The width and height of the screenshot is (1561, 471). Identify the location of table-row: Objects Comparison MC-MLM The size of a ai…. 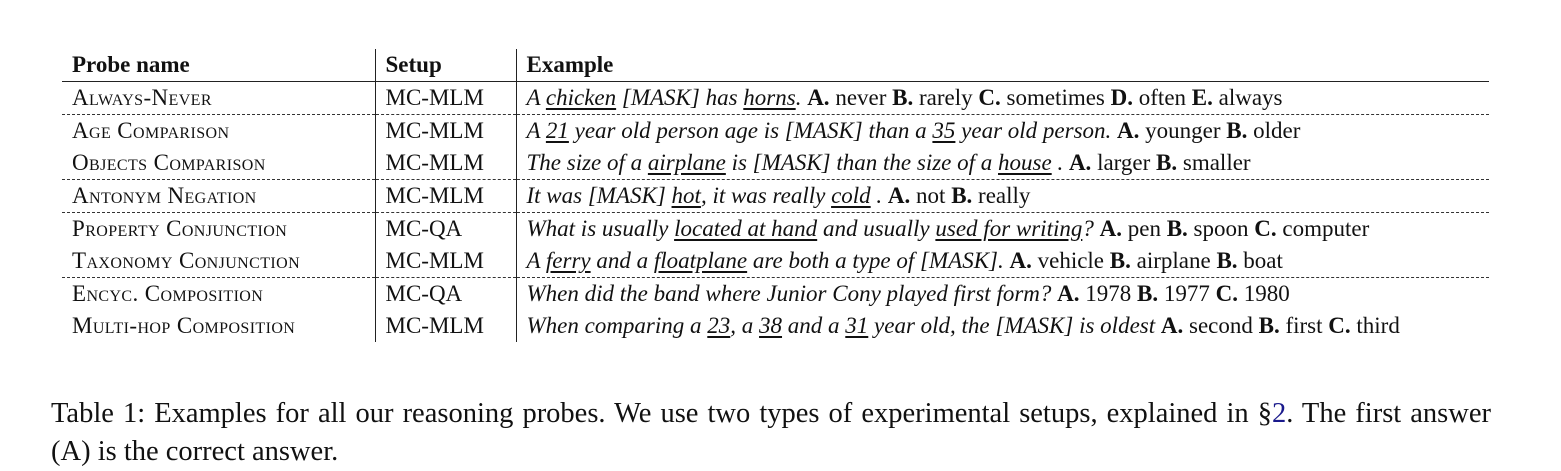
(775, 163).